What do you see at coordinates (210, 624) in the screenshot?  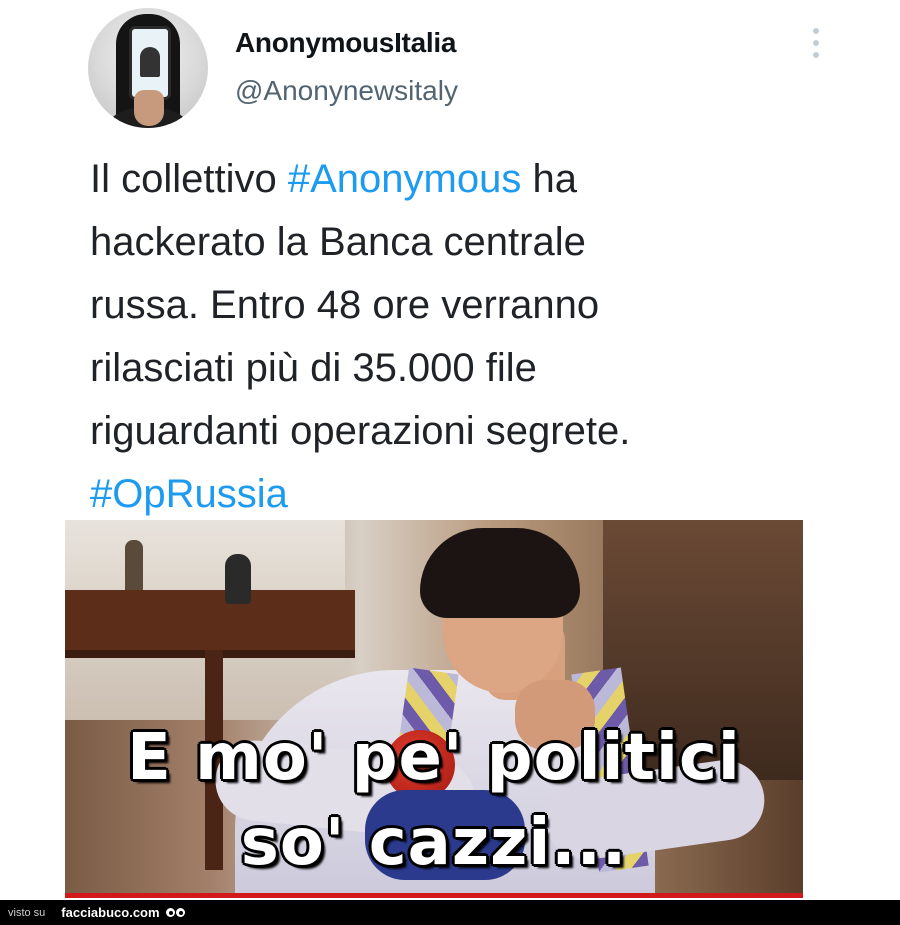 I see `meme-table` at bounding box center [210, 624].